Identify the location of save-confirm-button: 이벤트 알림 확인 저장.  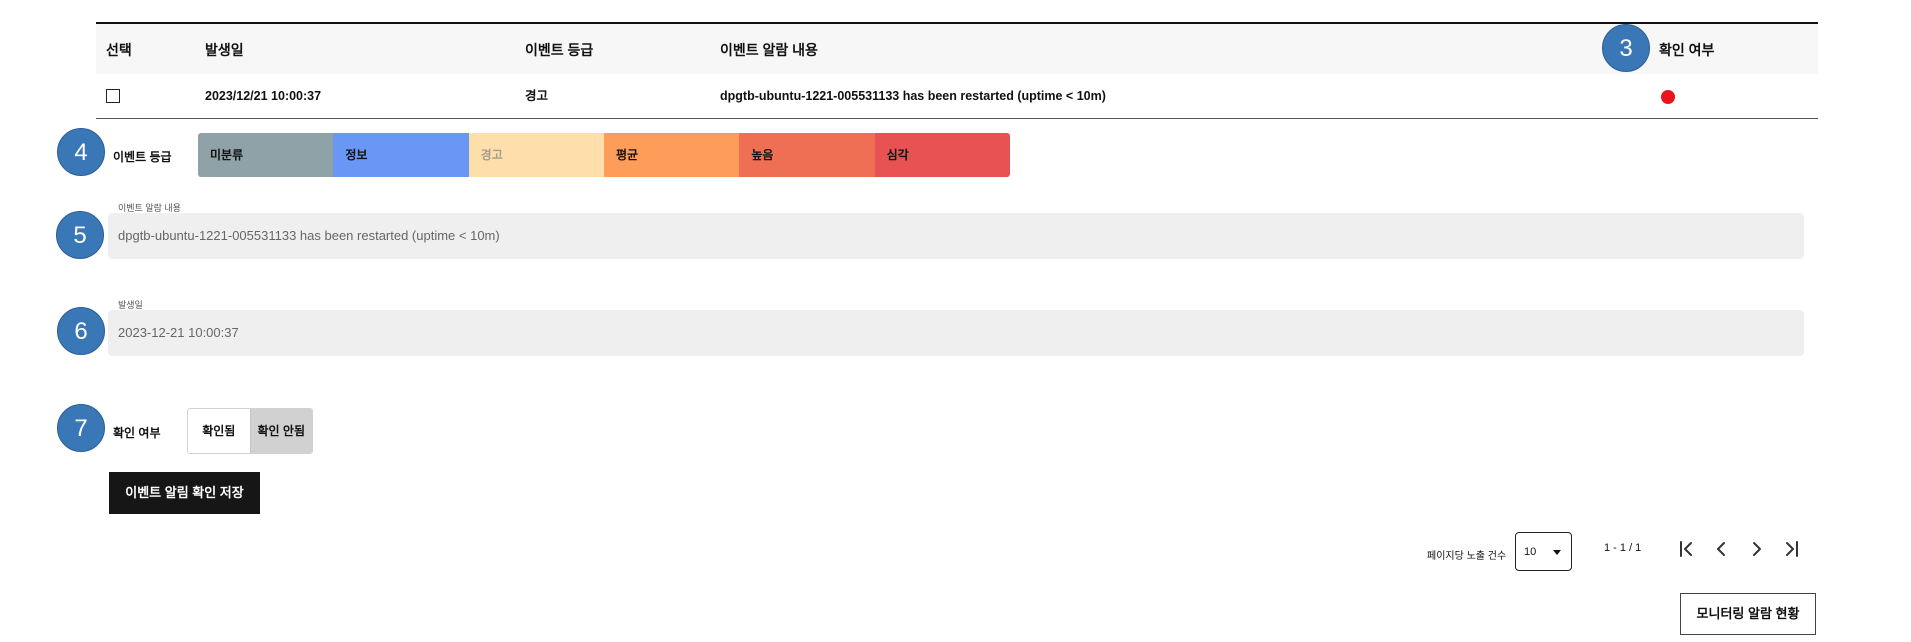
(184, 493).